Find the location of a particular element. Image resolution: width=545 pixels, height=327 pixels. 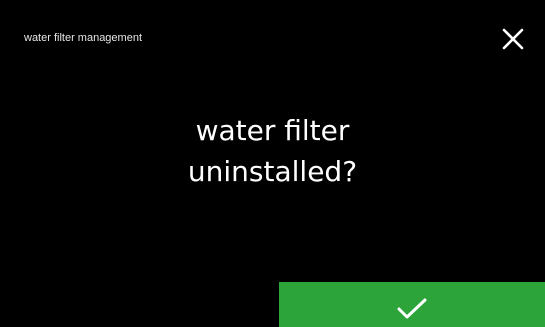

message-line-1: water filter is located at coordinates (272, 130).